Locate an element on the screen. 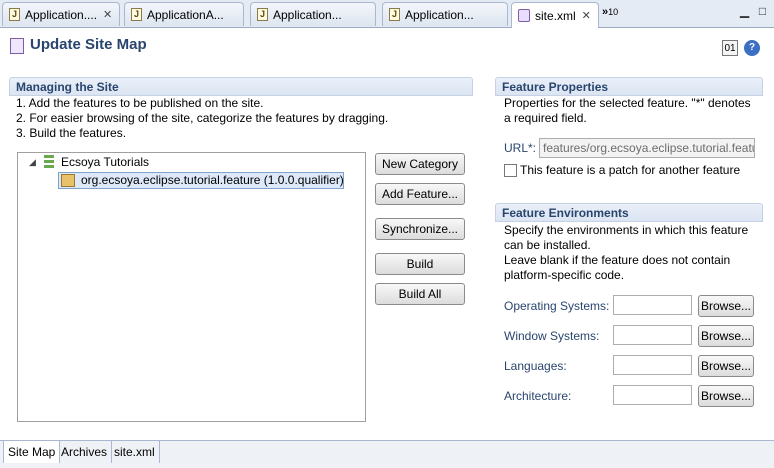 This screenshot has height=468, width=774. new-category-button: New Category is located at coordinates (420, 164).